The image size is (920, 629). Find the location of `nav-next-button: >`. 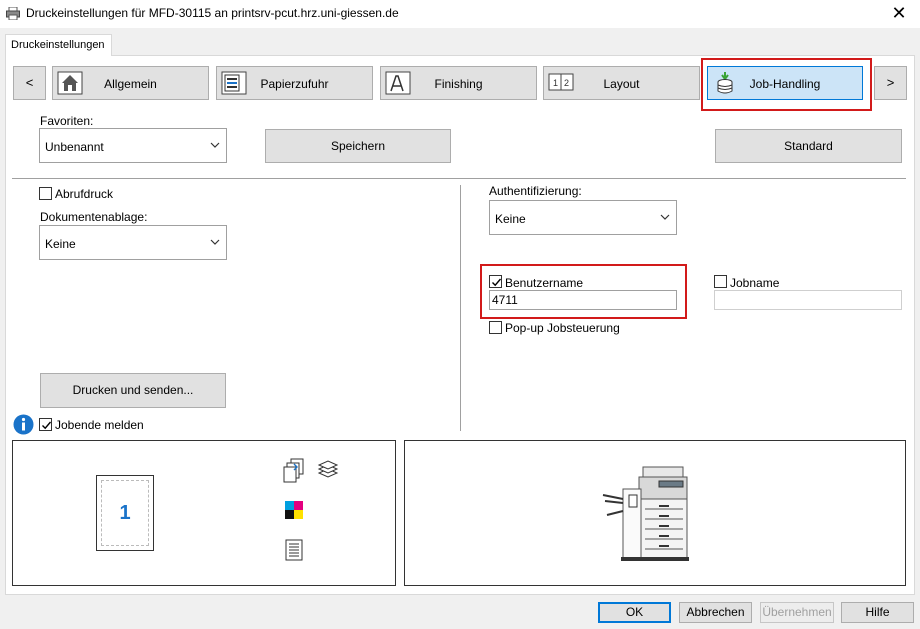

nav-next-button: > is located at coordinates (890, 83).